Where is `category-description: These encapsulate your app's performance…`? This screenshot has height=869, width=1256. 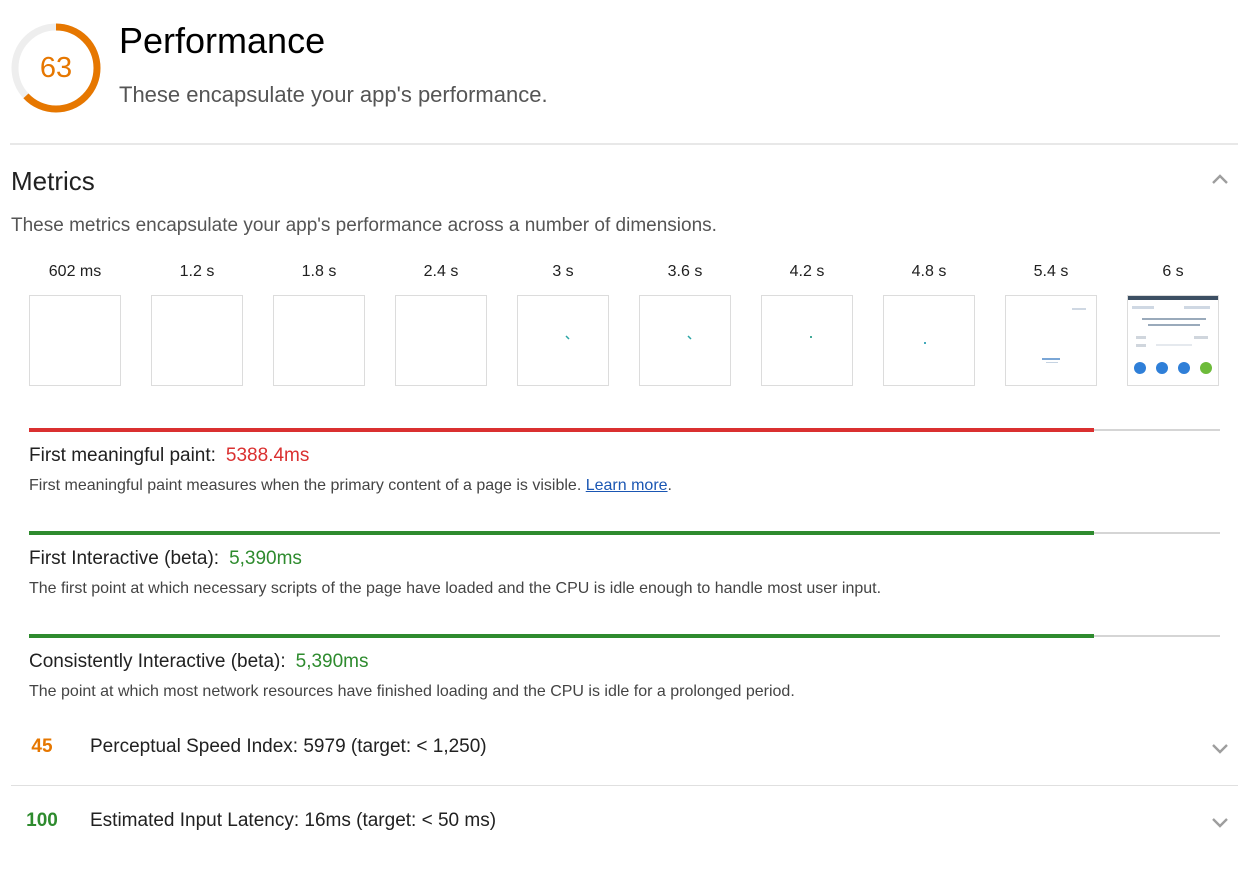 category-description: These encapsulate your app's performance… is located at coordinates (333, 94).